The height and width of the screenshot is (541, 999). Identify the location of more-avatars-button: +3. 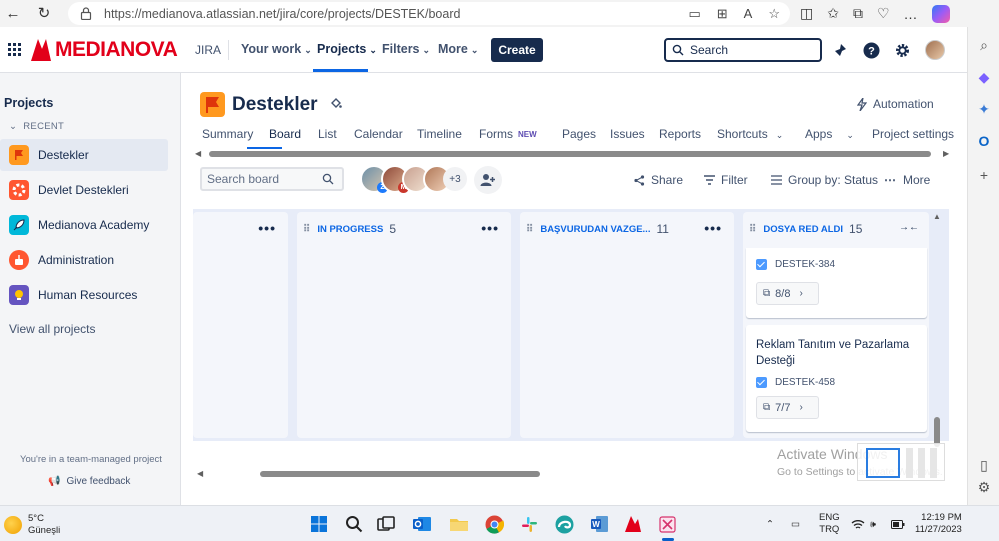
(455, 179).